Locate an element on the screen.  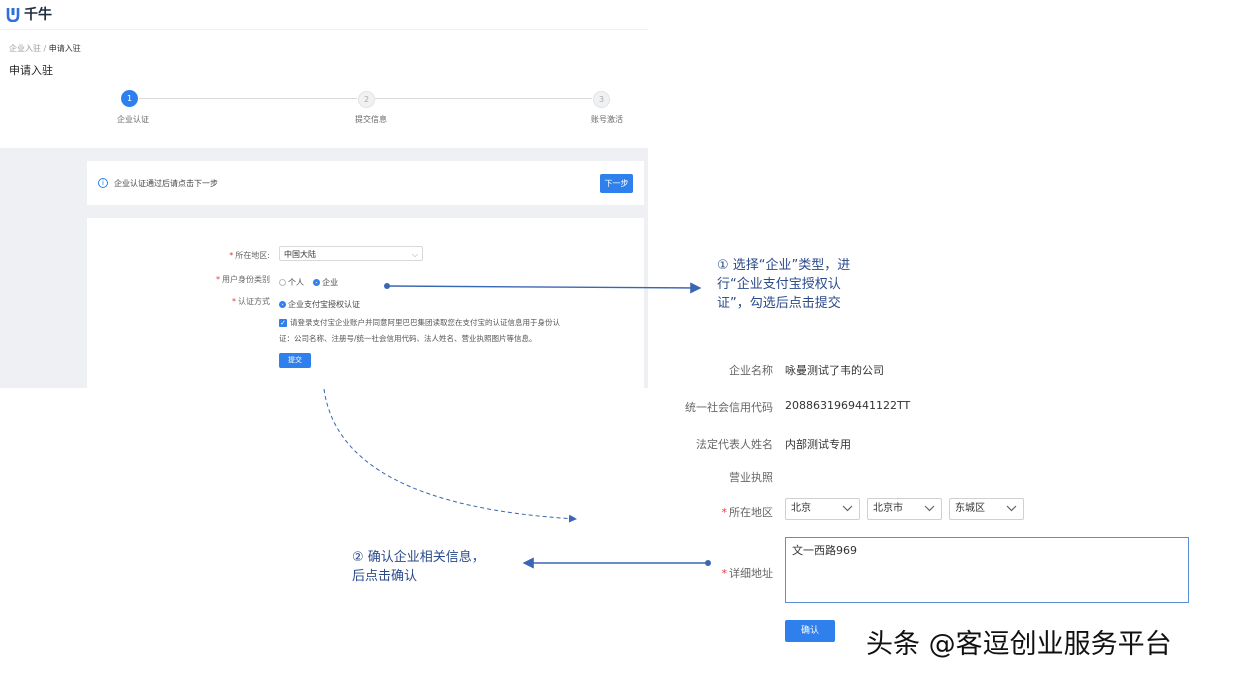
company-name-label: 企业名称 is located at coordinates (703, 370).